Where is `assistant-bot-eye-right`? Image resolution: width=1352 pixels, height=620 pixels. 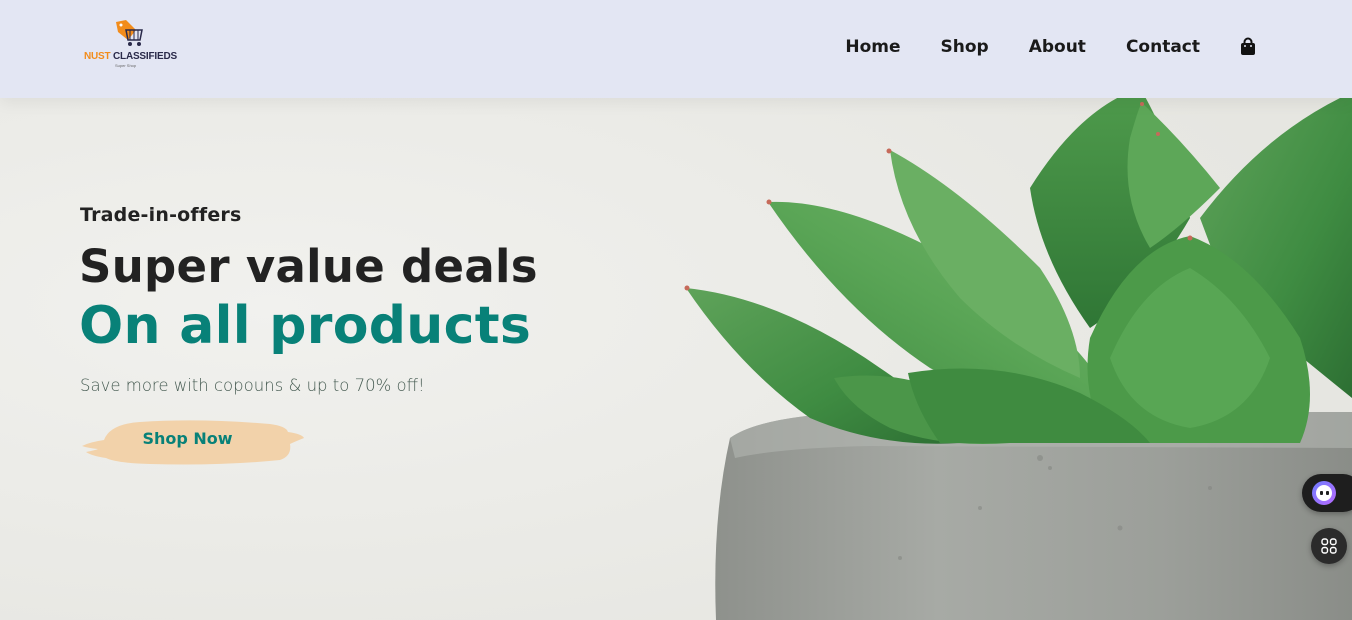 assistant-bot-eye-right is located at coordinates (1327, 493).